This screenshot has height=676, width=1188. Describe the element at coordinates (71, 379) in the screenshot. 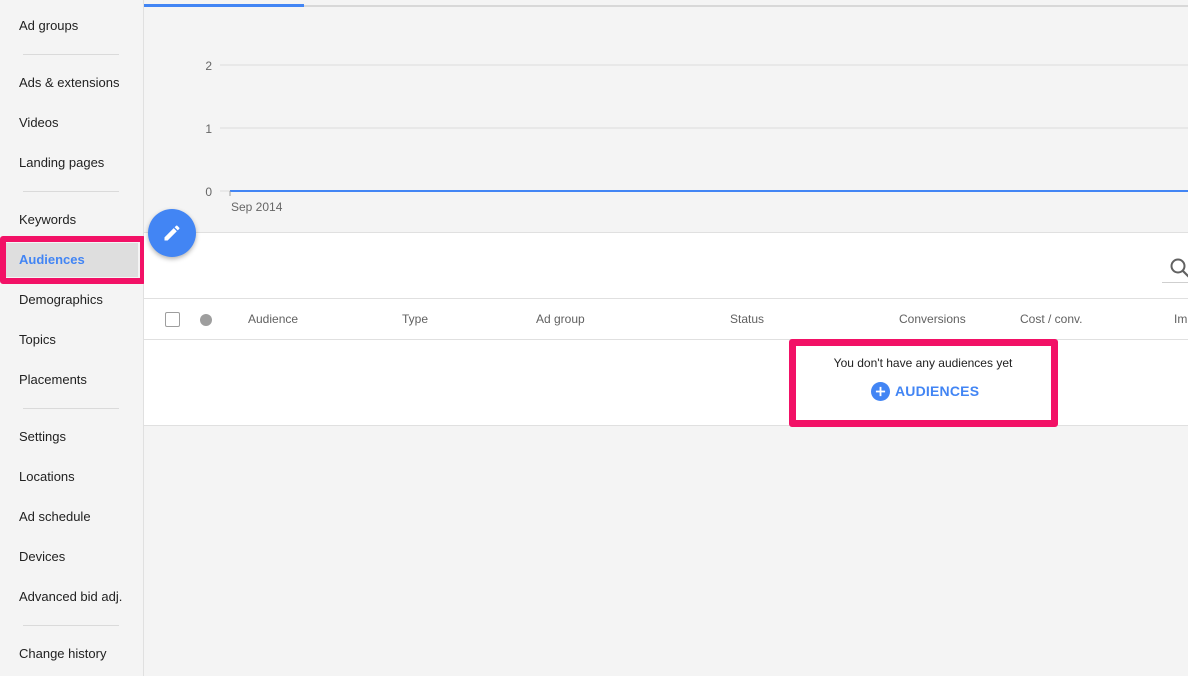

I see `sidebar-item-placements: Placements` at that location.